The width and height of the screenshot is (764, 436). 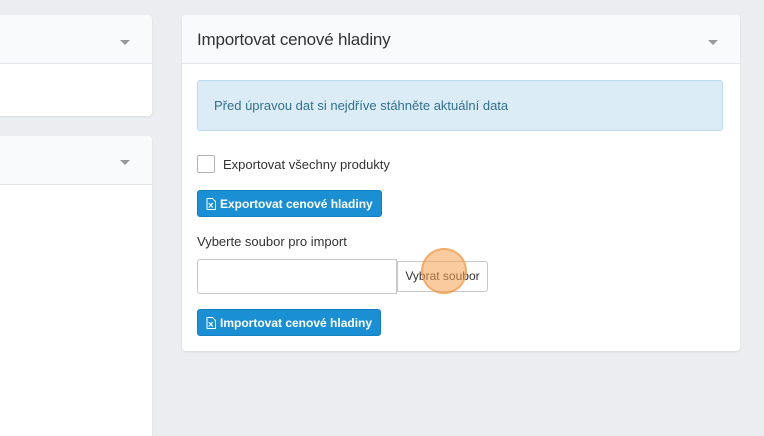 What do you see at coordinates (272, 241) in the screenshot?
I see `file-import-label: Vyberte soubor pro import` at bounding box center [272, 241].